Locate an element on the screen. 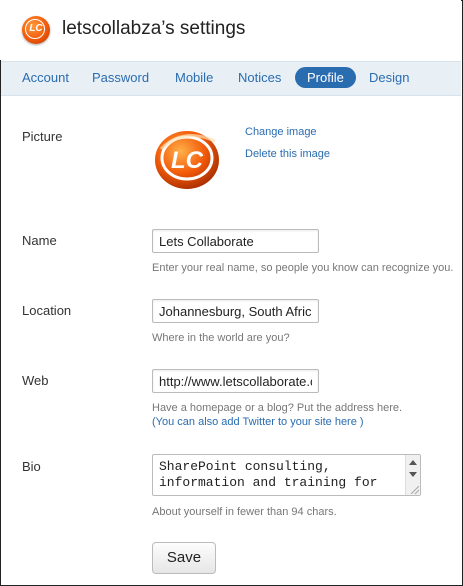 The height and width of the screenshot is (586, 463). change-image-link: Change image is located at coordinates (281, 132).